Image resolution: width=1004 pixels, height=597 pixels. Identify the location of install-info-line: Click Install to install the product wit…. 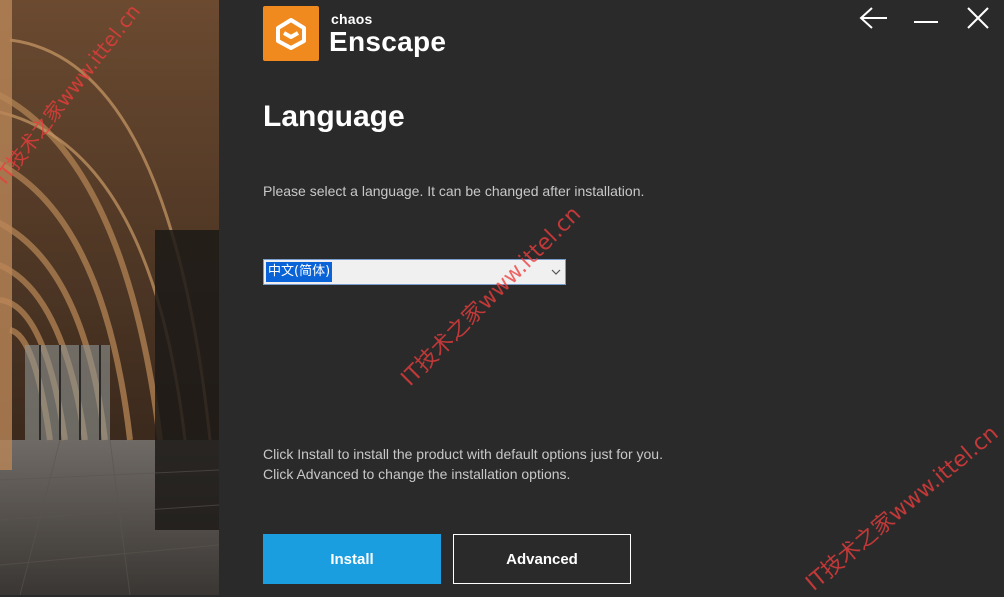
(463, 454).